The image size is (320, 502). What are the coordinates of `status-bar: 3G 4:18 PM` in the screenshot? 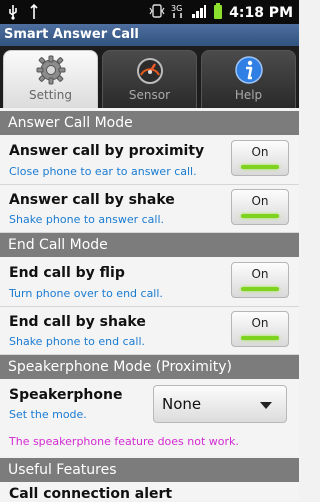 It's located at (149, 12).